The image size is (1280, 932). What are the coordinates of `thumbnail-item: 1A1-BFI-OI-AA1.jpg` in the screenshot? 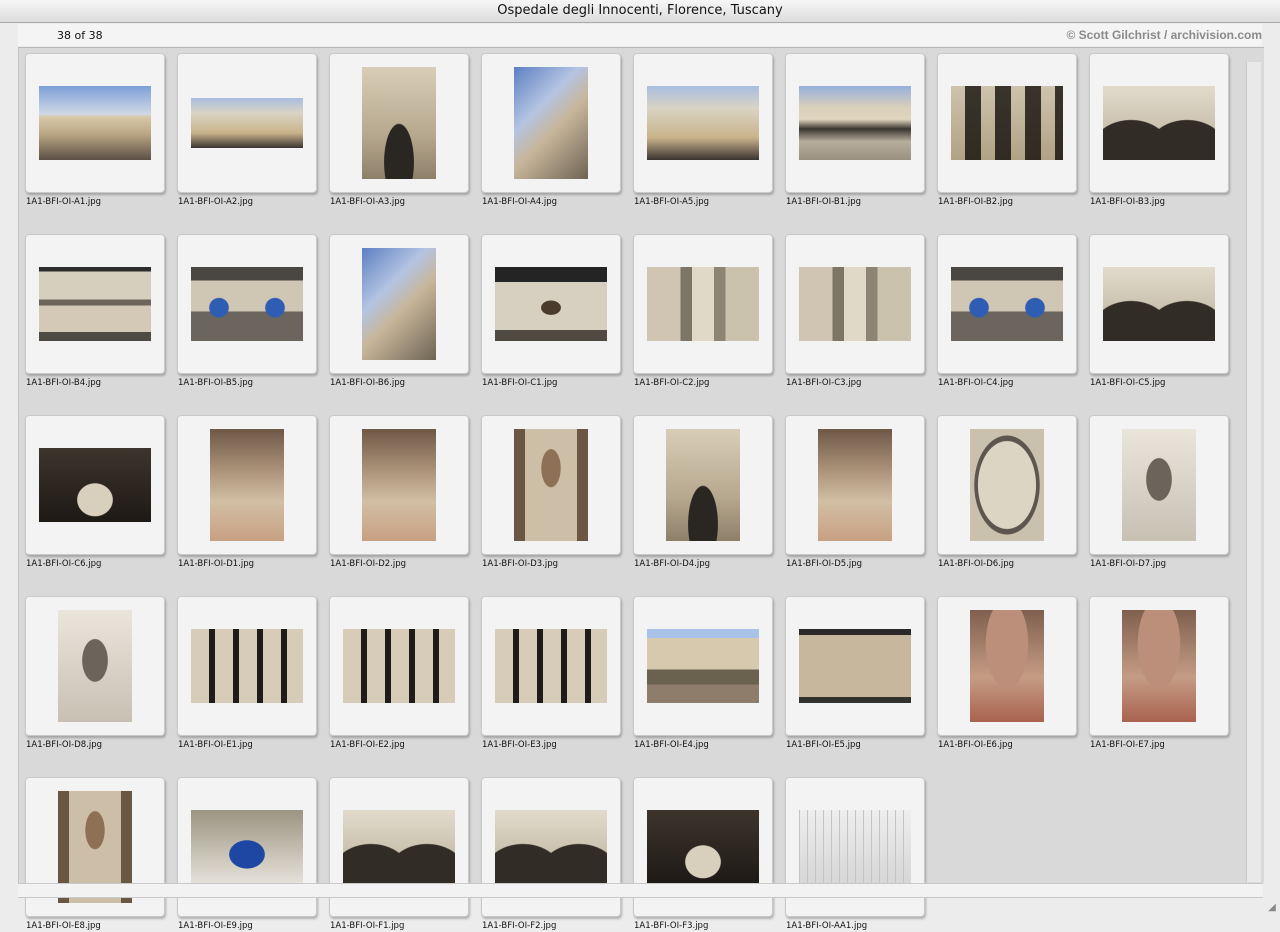 It's located at (855, 854).